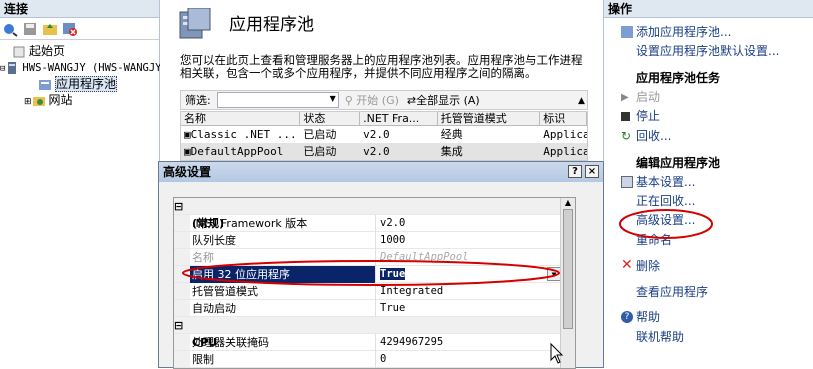  What do you see at coordinates (70, 29) in the screenshot?
I see `remove-connection-icon` at bounding box center [70, 29].